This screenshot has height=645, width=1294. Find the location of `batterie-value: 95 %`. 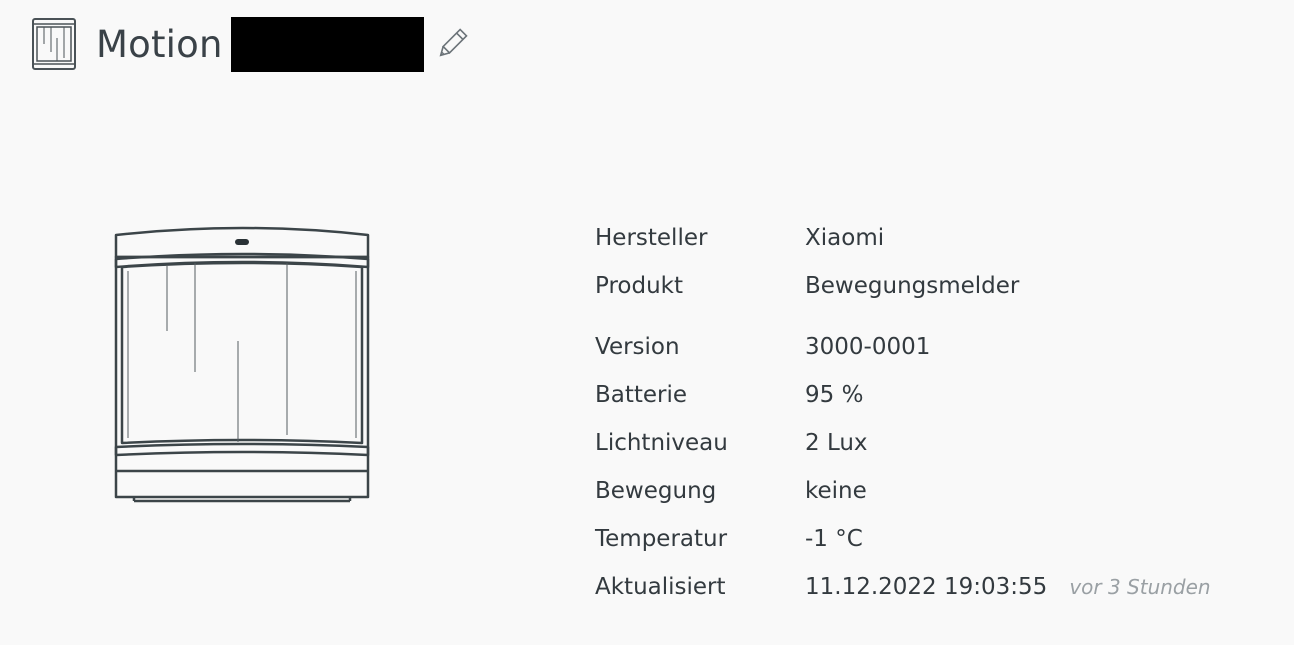

batterie-value: 95 % is located at coordinates (834, 395).